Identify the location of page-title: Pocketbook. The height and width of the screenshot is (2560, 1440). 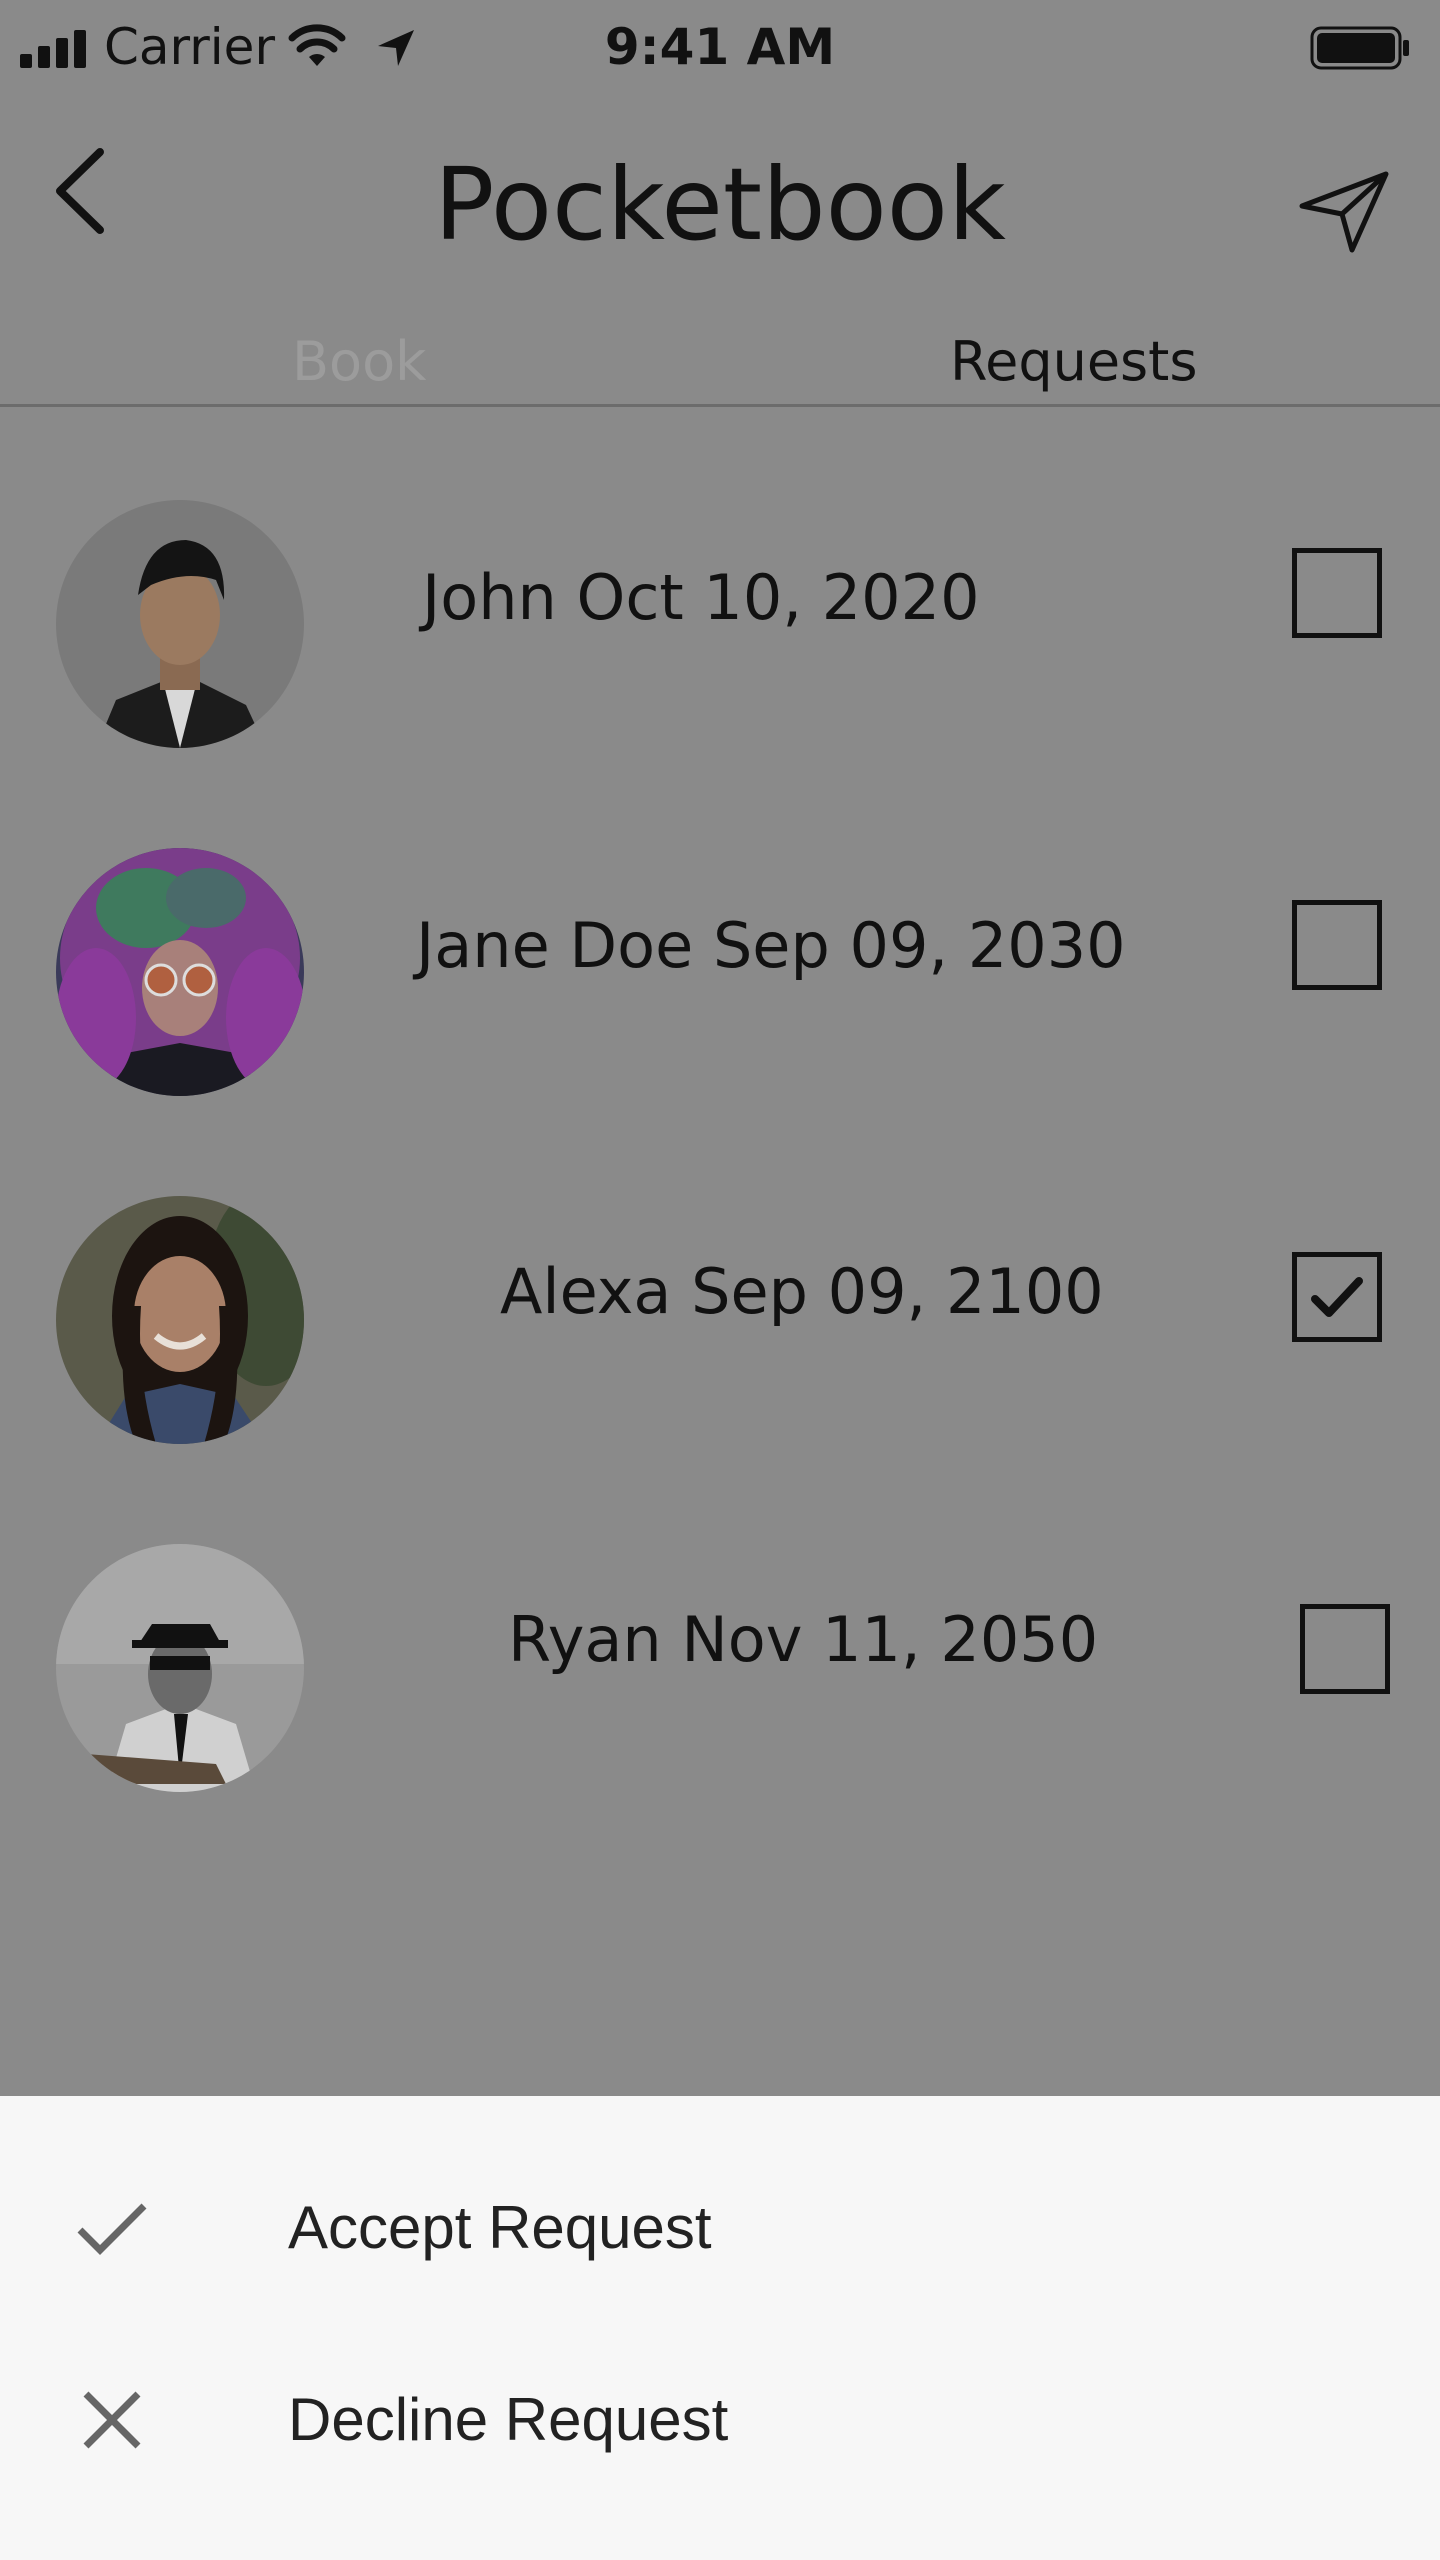
(720, 204).